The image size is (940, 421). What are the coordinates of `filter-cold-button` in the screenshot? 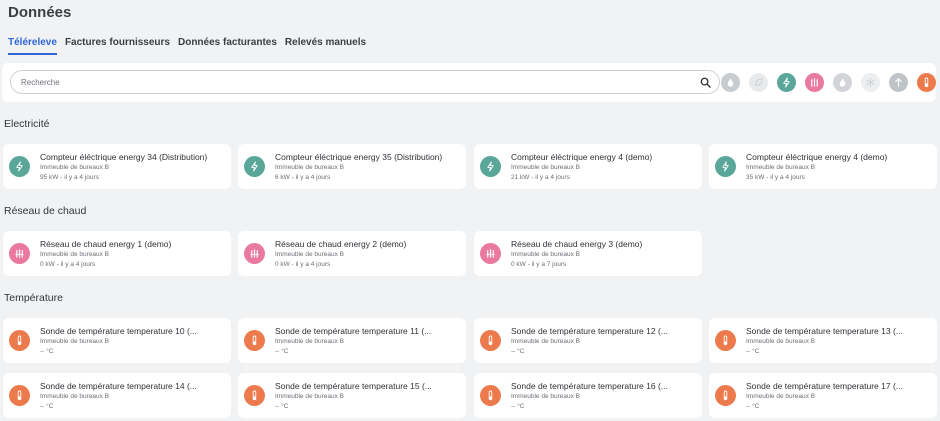 It's located at (870, 82).